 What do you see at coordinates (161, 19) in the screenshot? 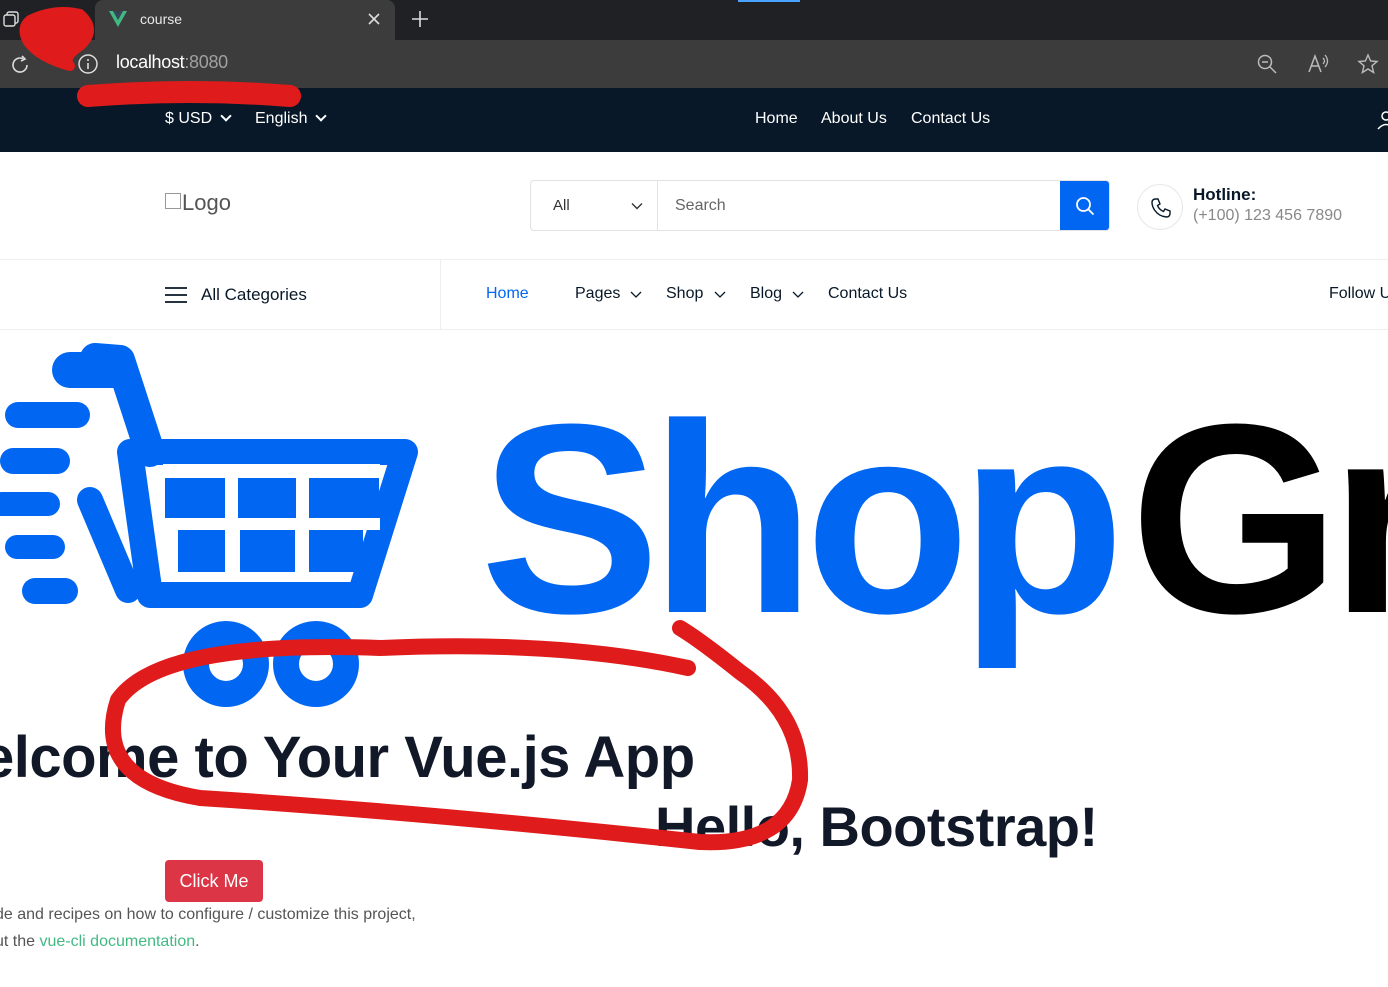
I see `tab-title: course` at bounding box center [161, 19].